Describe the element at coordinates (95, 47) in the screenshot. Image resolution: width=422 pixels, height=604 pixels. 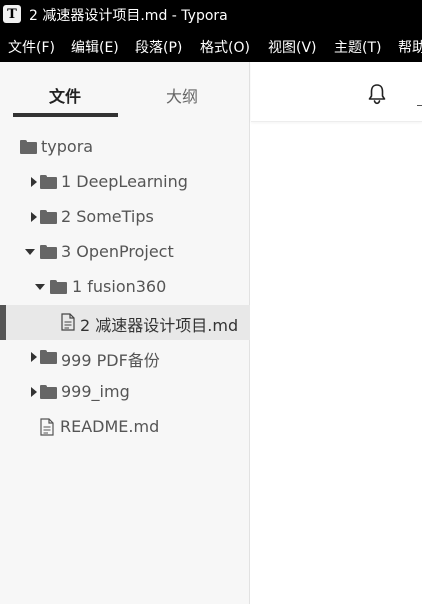
I see `menu-edit: 编辑(E)` at that location.